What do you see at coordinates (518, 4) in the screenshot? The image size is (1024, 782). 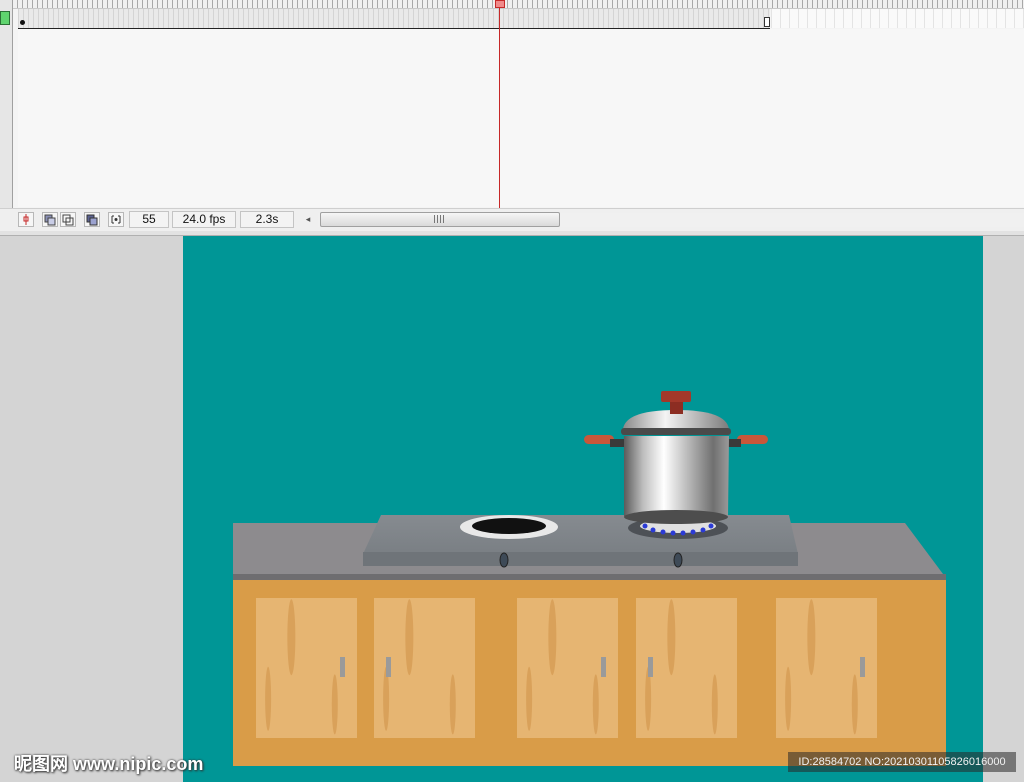 I see `frame-ruler` at bounding box center [518, 4].